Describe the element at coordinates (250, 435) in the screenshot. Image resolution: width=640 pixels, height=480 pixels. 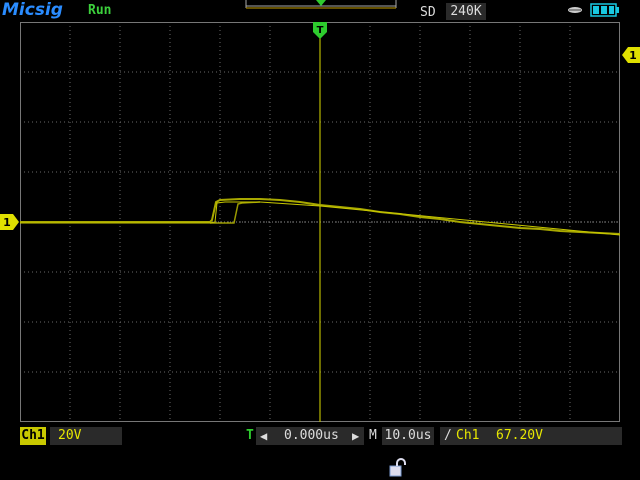
I see `trigger-position-icon: T` at that location.